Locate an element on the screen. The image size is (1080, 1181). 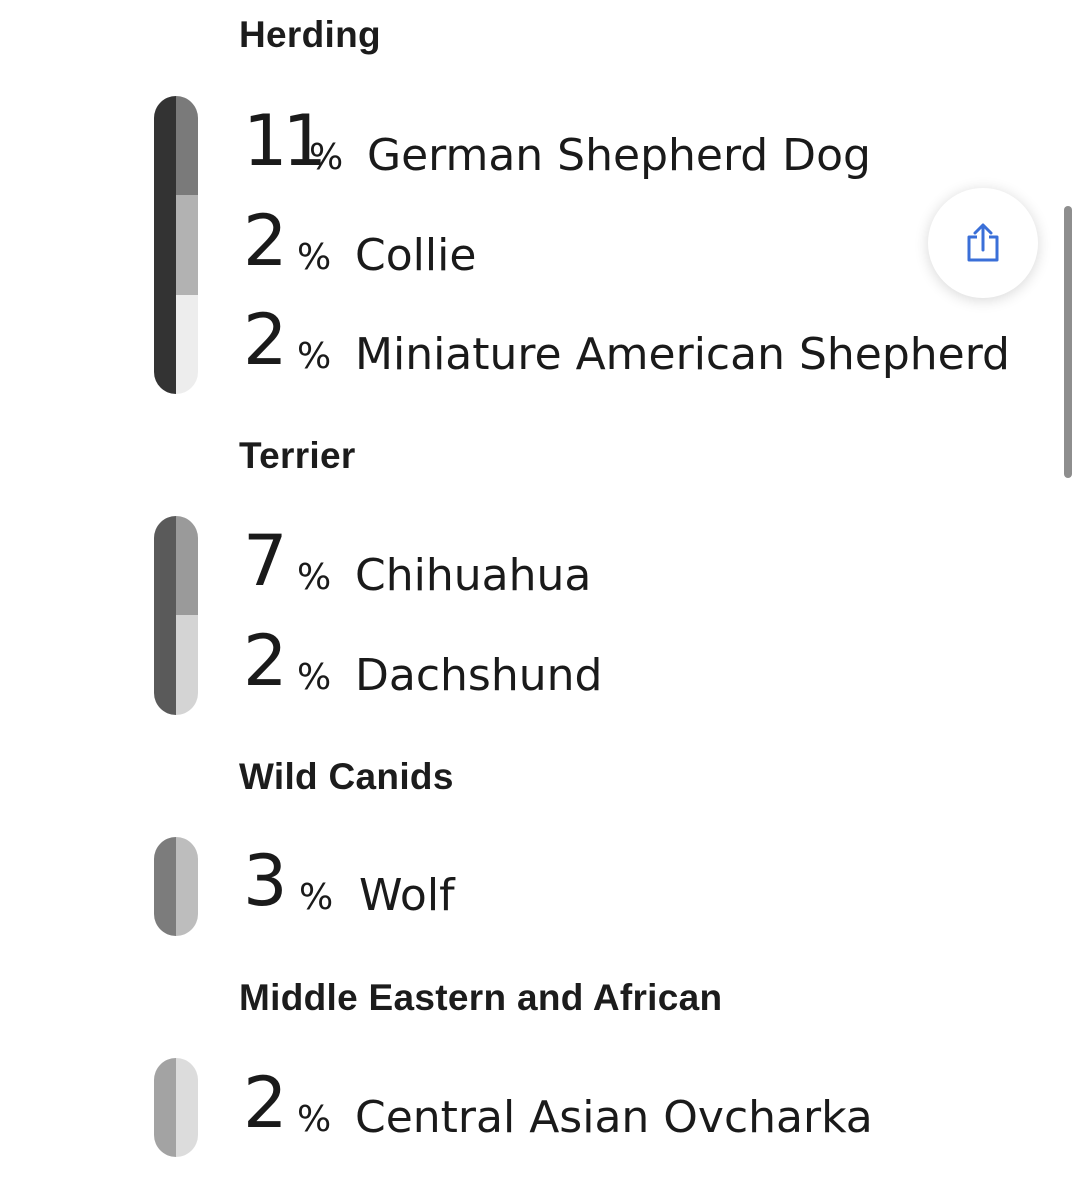
breed-name: Wolf is located at coordinates (407, 895).